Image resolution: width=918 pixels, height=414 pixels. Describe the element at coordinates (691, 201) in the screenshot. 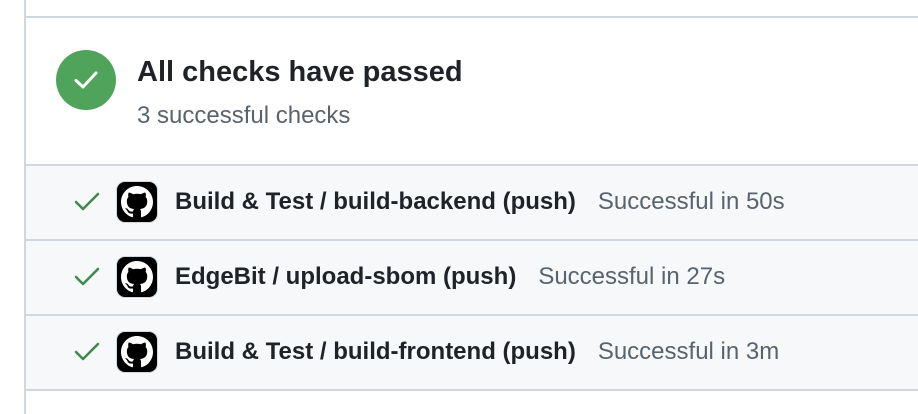

I see `check-status: Successful in 50s` at that location.